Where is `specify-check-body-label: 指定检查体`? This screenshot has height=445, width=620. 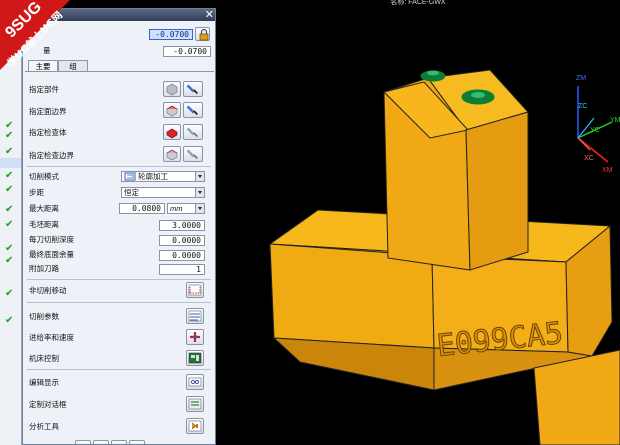 specify-check-body-label: 指定检查体 is located at coordinates (48, 132).